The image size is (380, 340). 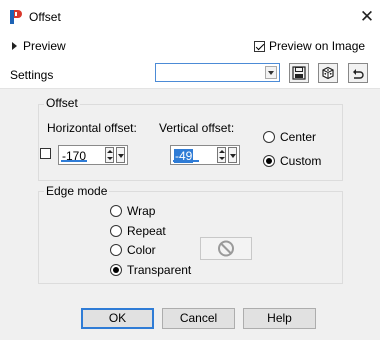 I want to click on link-offsets-checkbox, so click(x=45, y=153).